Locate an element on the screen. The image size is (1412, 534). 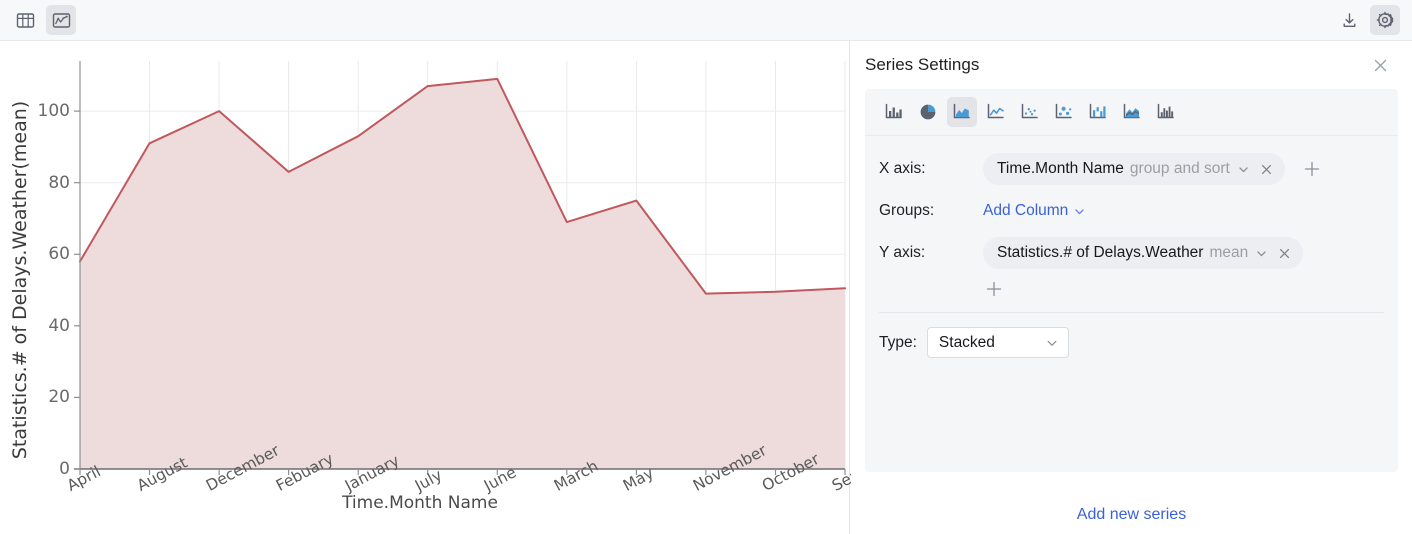
x-axis-add-button is located at coordinates (1312, 169).